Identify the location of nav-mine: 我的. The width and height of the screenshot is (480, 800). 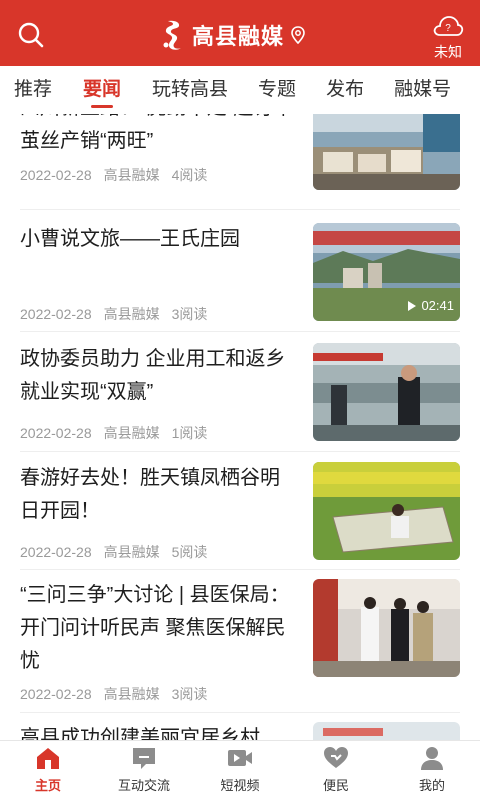
(432, 770).